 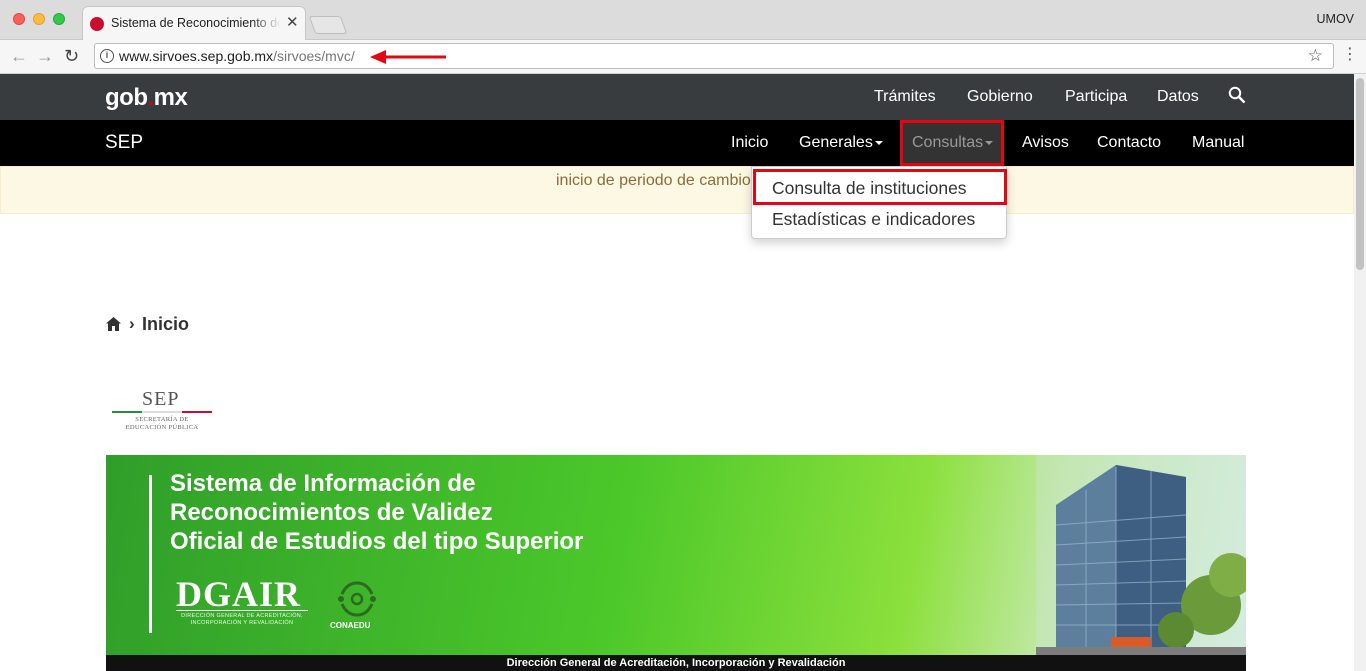 I want to click on annotation-arrow-icon, so click(x=408, y=57).